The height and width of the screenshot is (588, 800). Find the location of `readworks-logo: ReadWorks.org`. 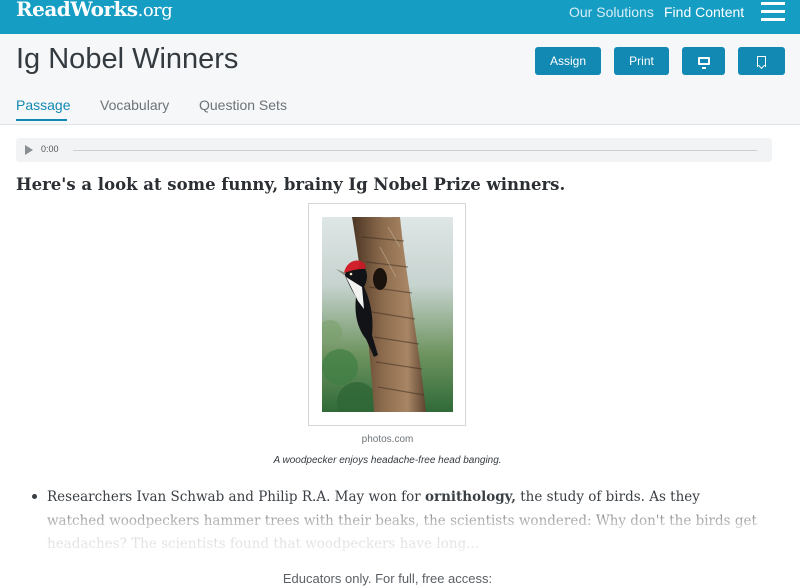

readworks-logo: ReadWorks.org is located at coordinates (94, 10).